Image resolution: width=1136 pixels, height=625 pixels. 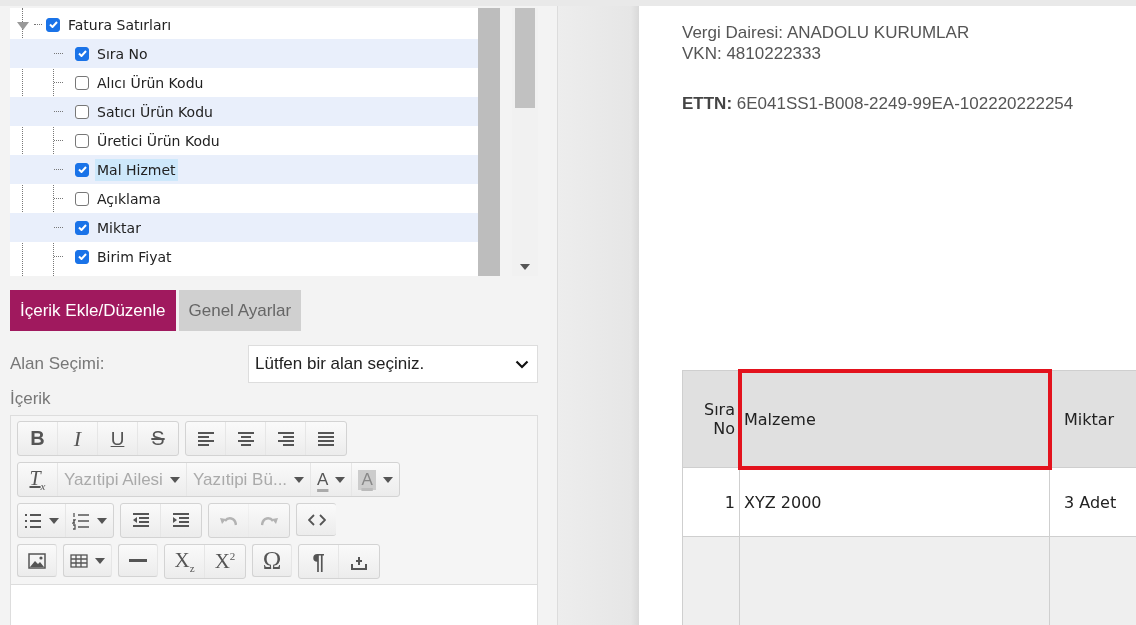 I want to click on tree-item-label: Açıklama, so click(x=129, y=198).